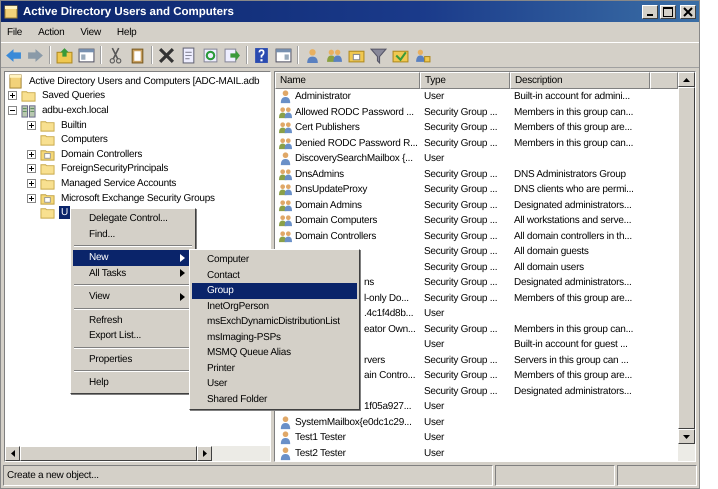 This screenshot has height=489, width=718. Describe the element at coordinates (274, 322) in the screenshot. I see `submenu-item: msExchDynamicDistributionList` at that location.